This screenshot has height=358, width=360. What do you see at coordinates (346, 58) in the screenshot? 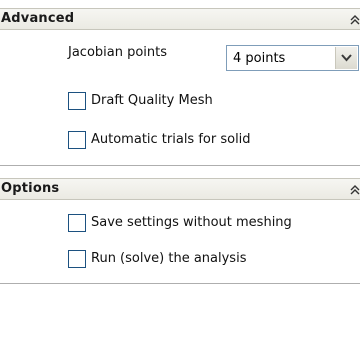
I see `chevron-down-icon` at bounding box center [346, 58].